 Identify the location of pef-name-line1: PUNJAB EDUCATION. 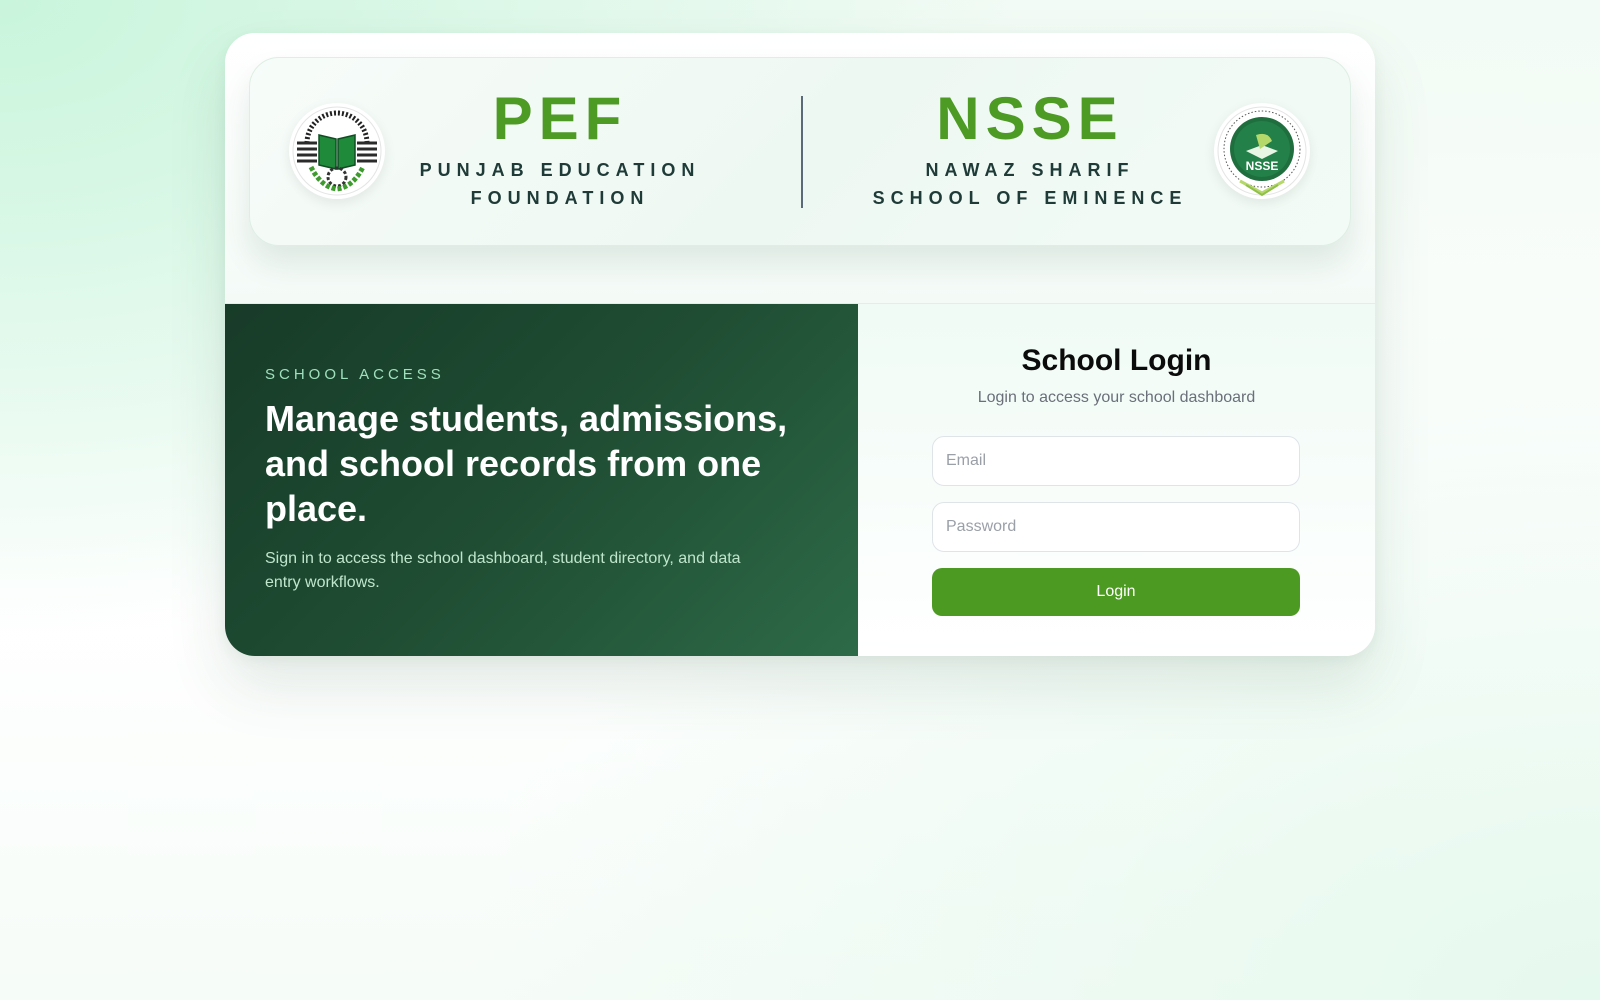
(560, 170).